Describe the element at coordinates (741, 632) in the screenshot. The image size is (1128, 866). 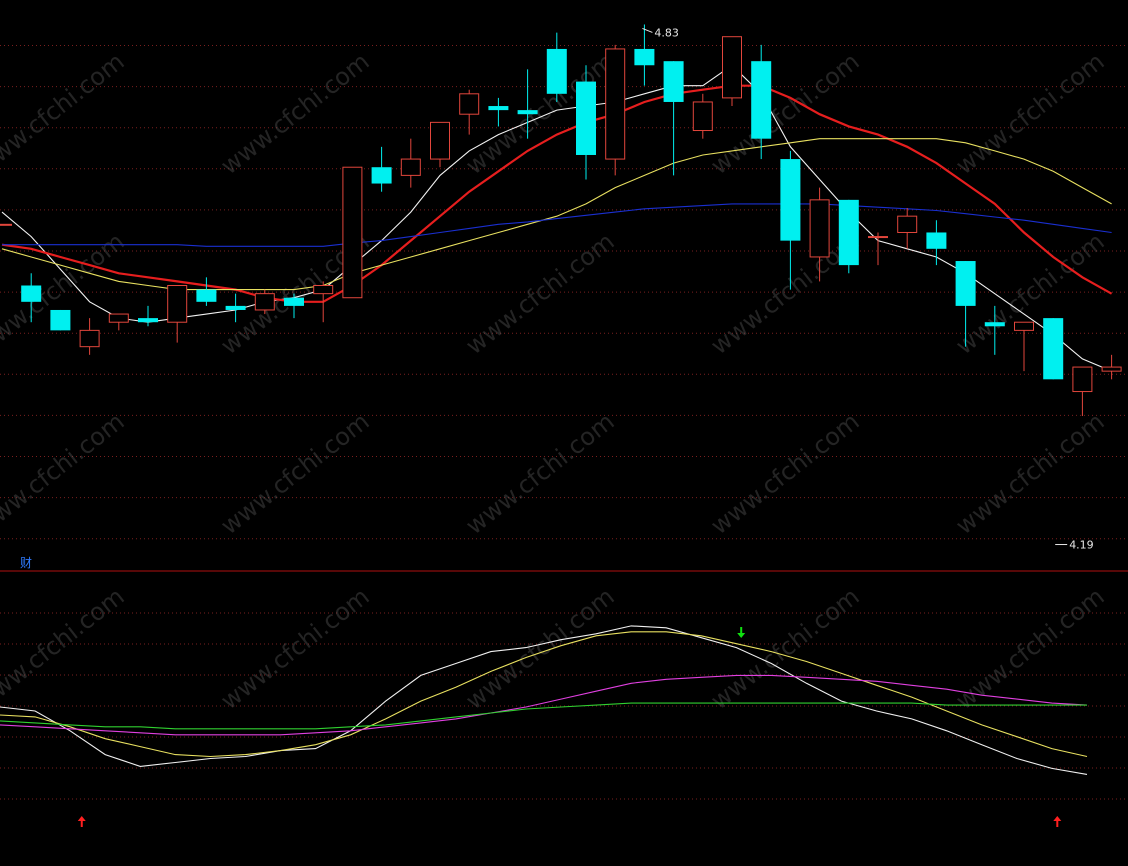
I see `sell-arrow-icon` at that location.